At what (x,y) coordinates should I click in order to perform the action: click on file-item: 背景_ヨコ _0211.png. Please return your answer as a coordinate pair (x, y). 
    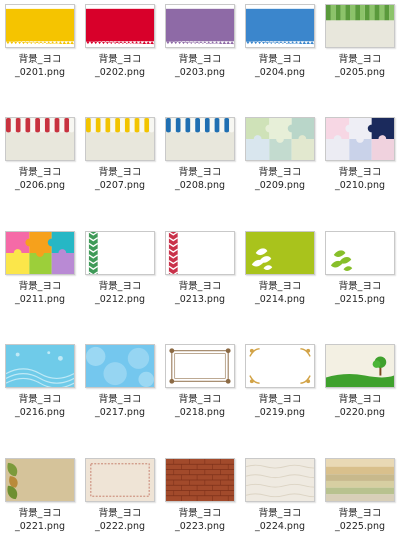
    Looking at the image, I should click on (40, 277).